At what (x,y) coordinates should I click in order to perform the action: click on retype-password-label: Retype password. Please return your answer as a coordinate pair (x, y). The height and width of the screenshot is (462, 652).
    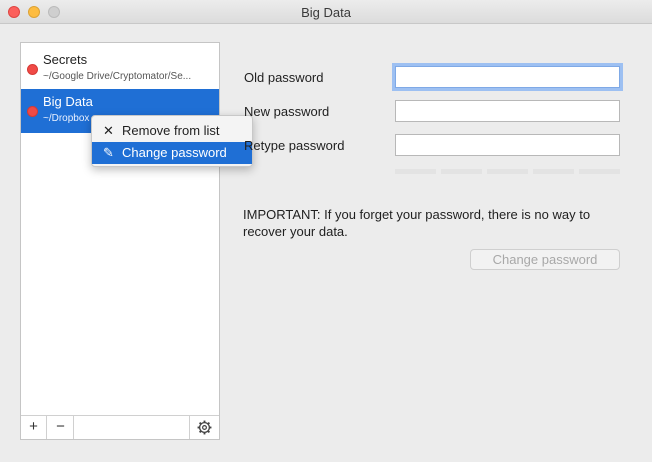
    Looking at the image, I should click on (294, 145).